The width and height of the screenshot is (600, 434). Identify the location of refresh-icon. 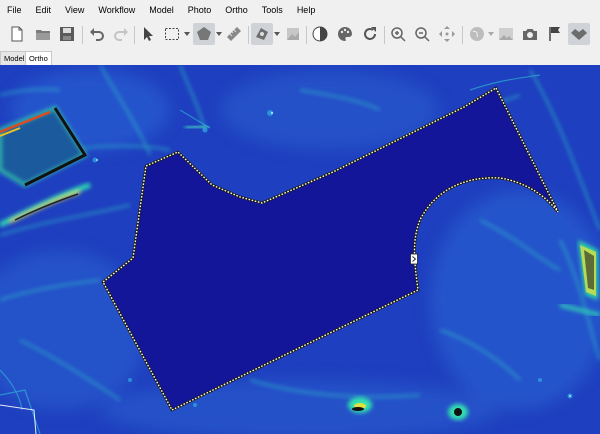
(370, 33).